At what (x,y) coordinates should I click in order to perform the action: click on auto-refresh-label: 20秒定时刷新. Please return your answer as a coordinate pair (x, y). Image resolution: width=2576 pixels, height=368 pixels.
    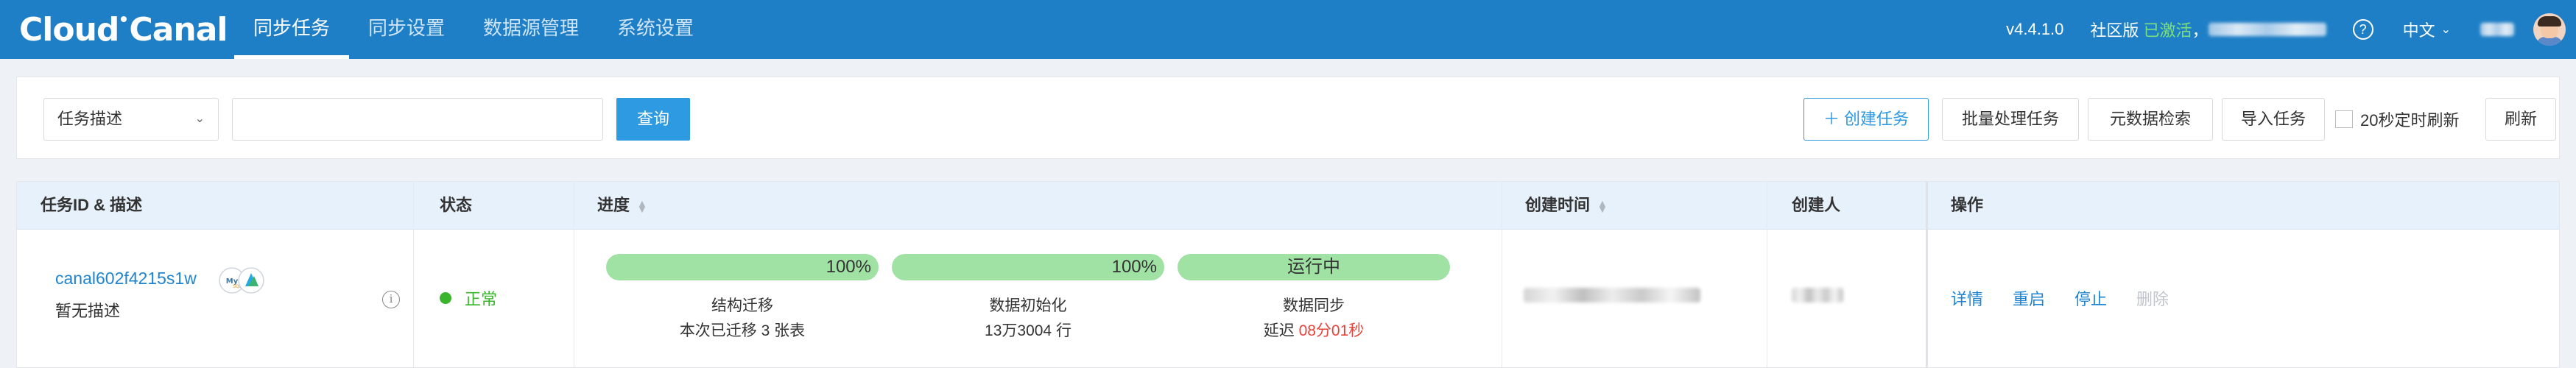
    Looking at the image, I should click on (2410, 120).